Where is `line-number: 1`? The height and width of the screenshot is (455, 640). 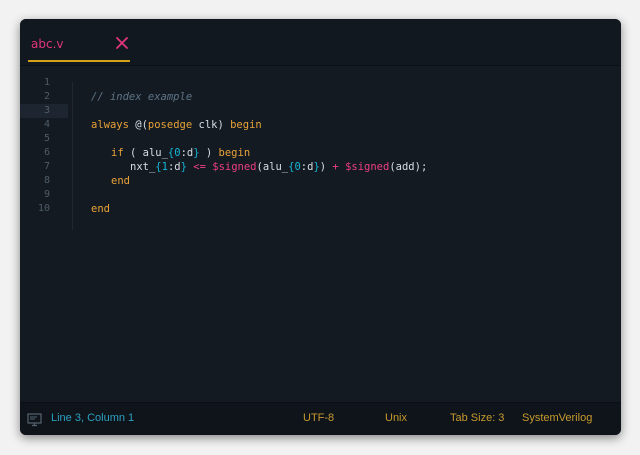 line-number: 1 is located at coordinates (46, 82).